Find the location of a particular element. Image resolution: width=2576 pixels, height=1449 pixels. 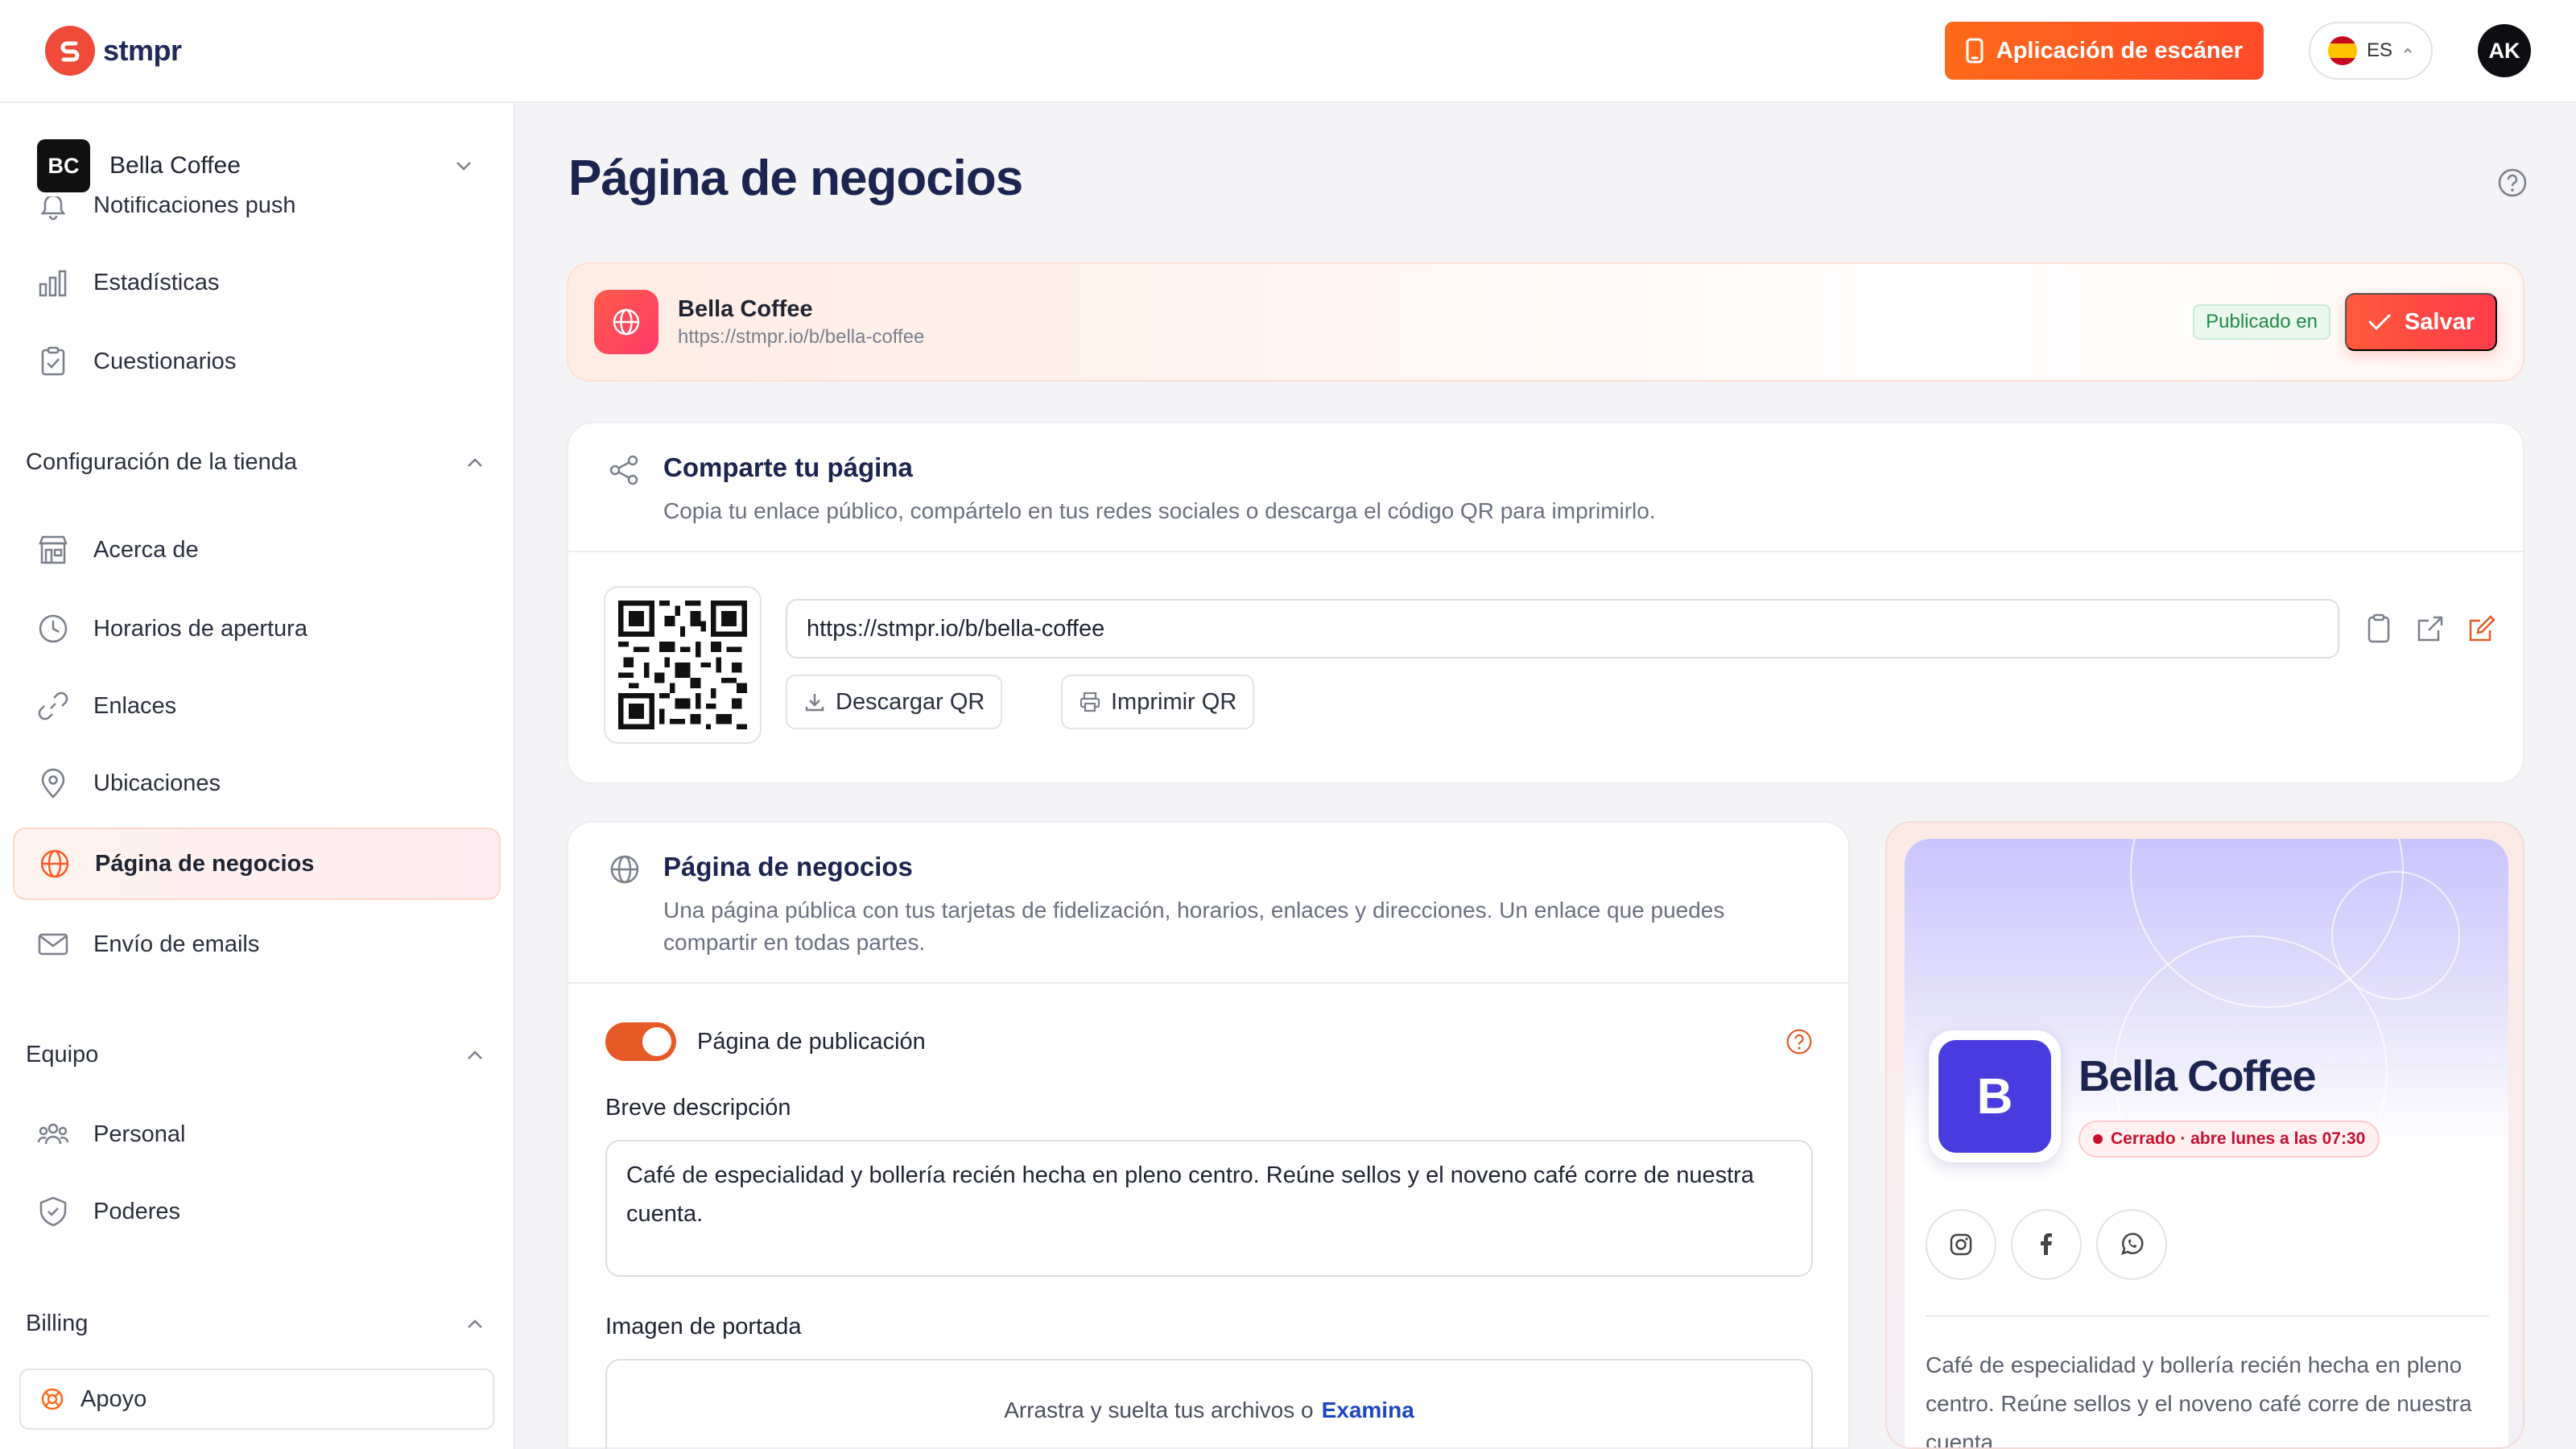

copy-button is located at coordinates (2378, 628).